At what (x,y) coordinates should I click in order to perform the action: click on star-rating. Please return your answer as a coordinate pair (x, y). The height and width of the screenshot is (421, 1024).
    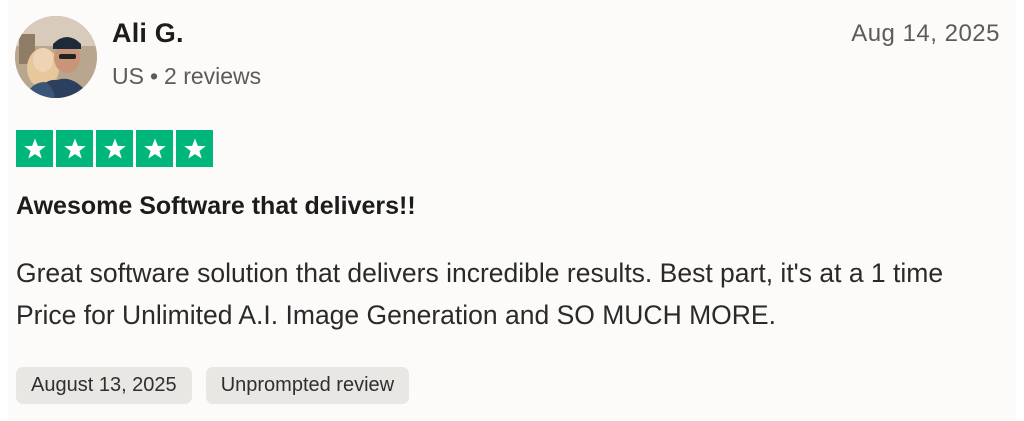
    Looking at the image, I should click on (114, 148).